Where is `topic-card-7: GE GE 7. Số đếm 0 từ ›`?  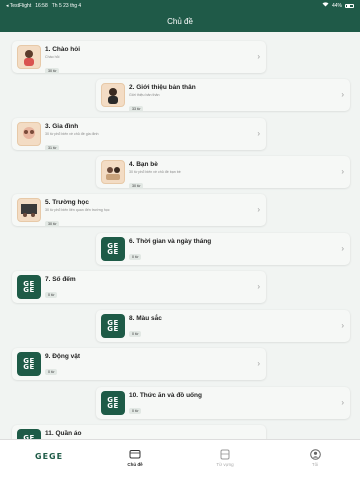
topic-card-7: GE GE 7. Số đếm 0 từ › is located at coordinates (139, 287).